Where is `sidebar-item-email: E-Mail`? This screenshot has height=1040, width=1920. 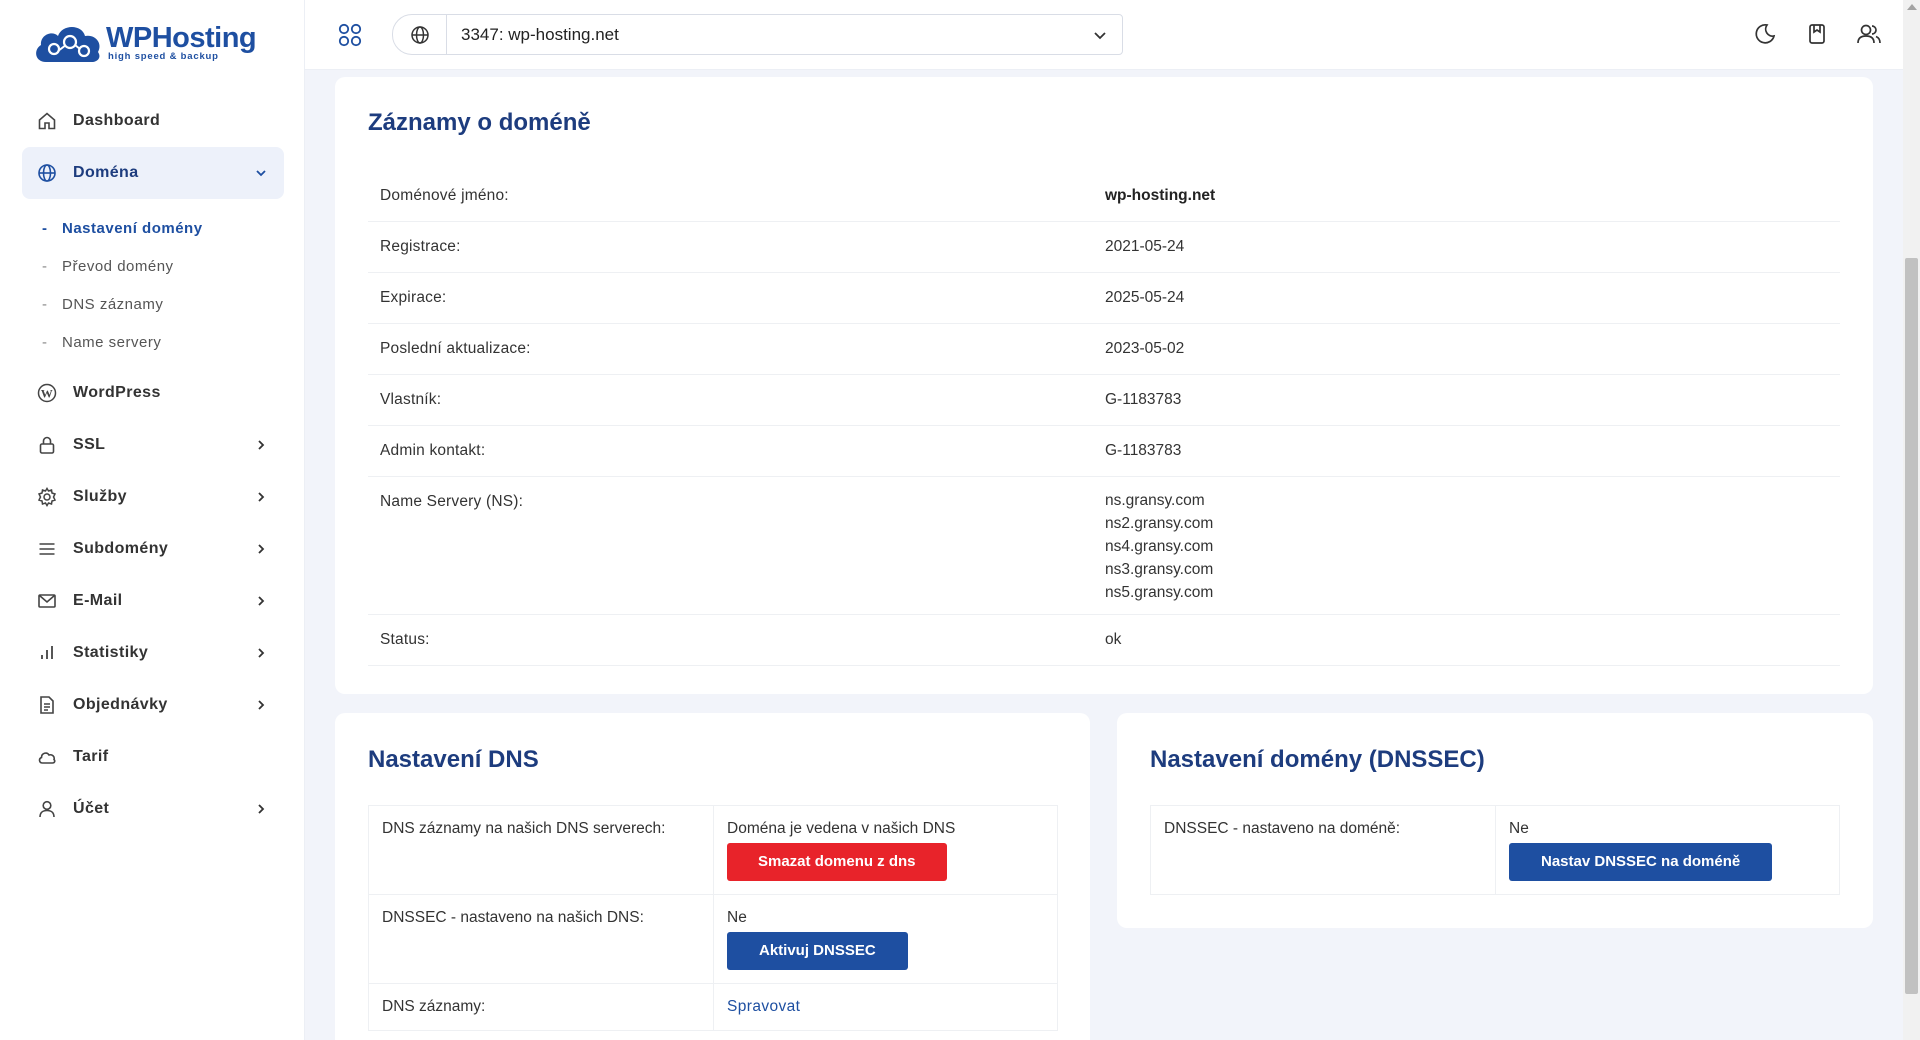 sidebar-item-email: E-Mail is located at coordinates (153, 601).